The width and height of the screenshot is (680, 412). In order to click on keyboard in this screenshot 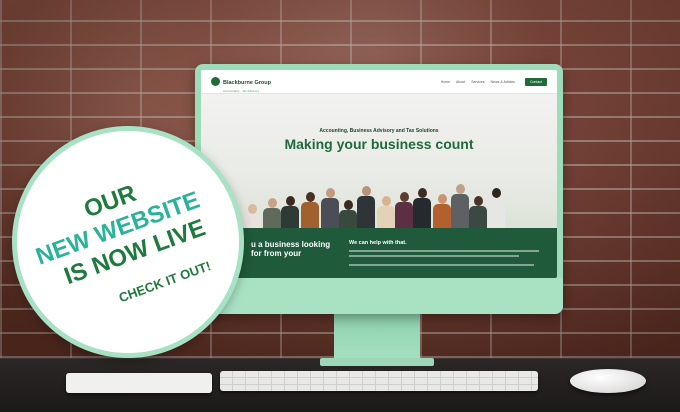, I will do `click(379, 381)`.